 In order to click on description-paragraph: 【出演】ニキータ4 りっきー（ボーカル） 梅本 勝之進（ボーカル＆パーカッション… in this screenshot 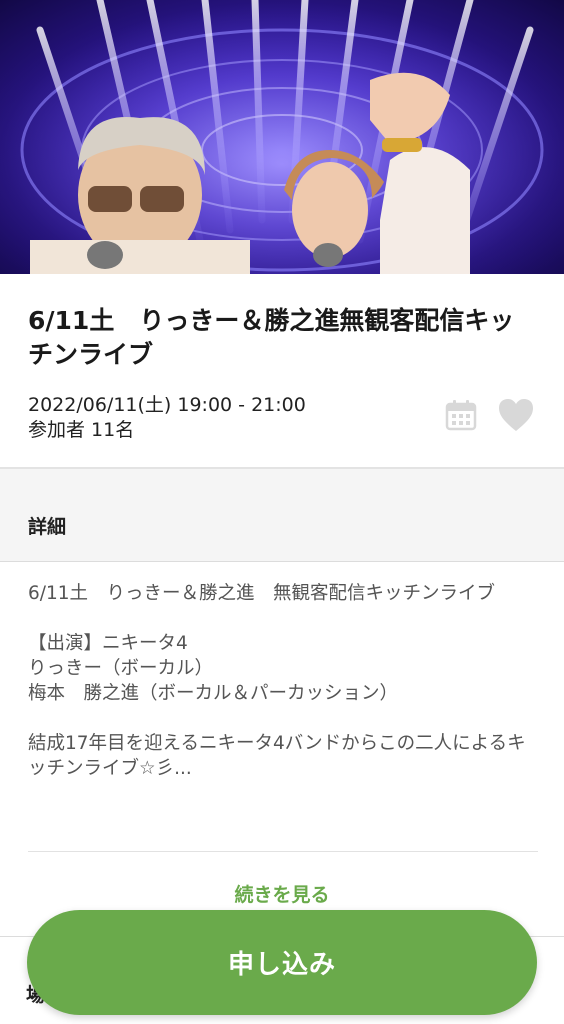, I will do `click(213, 668)`.